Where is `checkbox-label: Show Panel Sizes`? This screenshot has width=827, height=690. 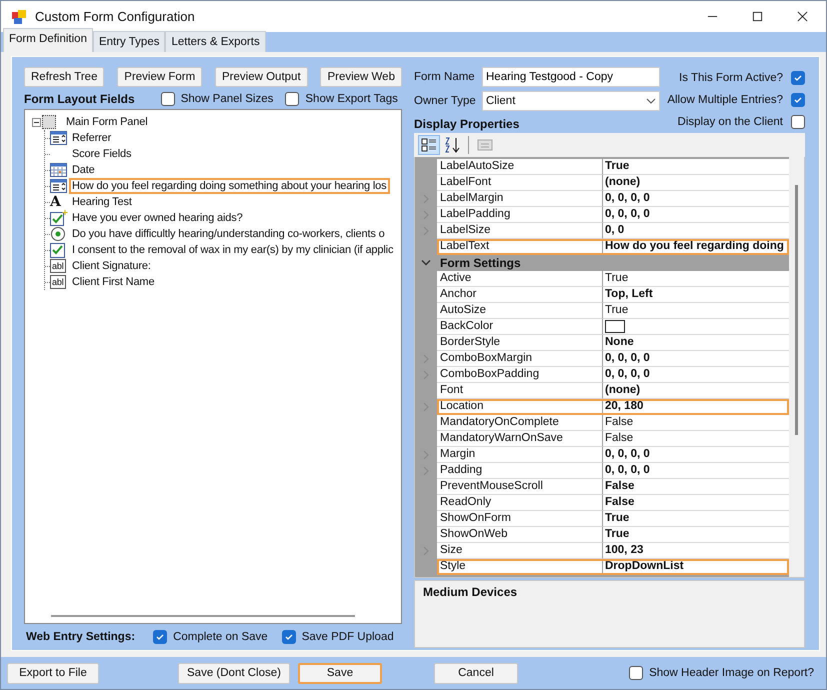
checkbox-label: Show Panel Sizes is located at coordinates (227, 99).